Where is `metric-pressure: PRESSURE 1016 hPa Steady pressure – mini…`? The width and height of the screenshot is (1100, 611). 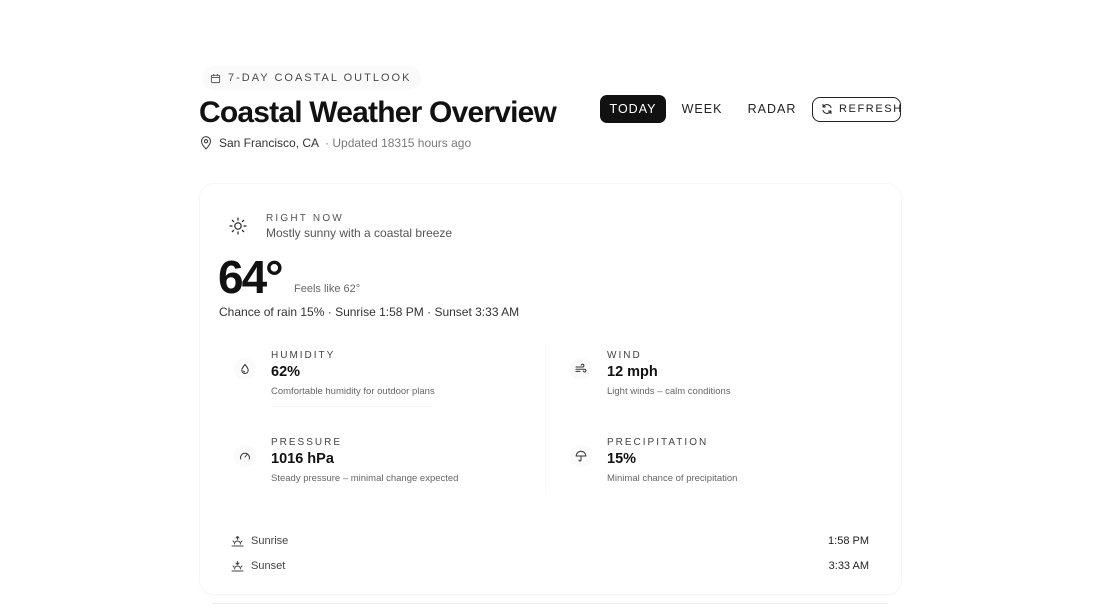 metric-pressure: PRESSURE 1016 hPa Steady pressure – mini… is located at coordinates (370, 472).